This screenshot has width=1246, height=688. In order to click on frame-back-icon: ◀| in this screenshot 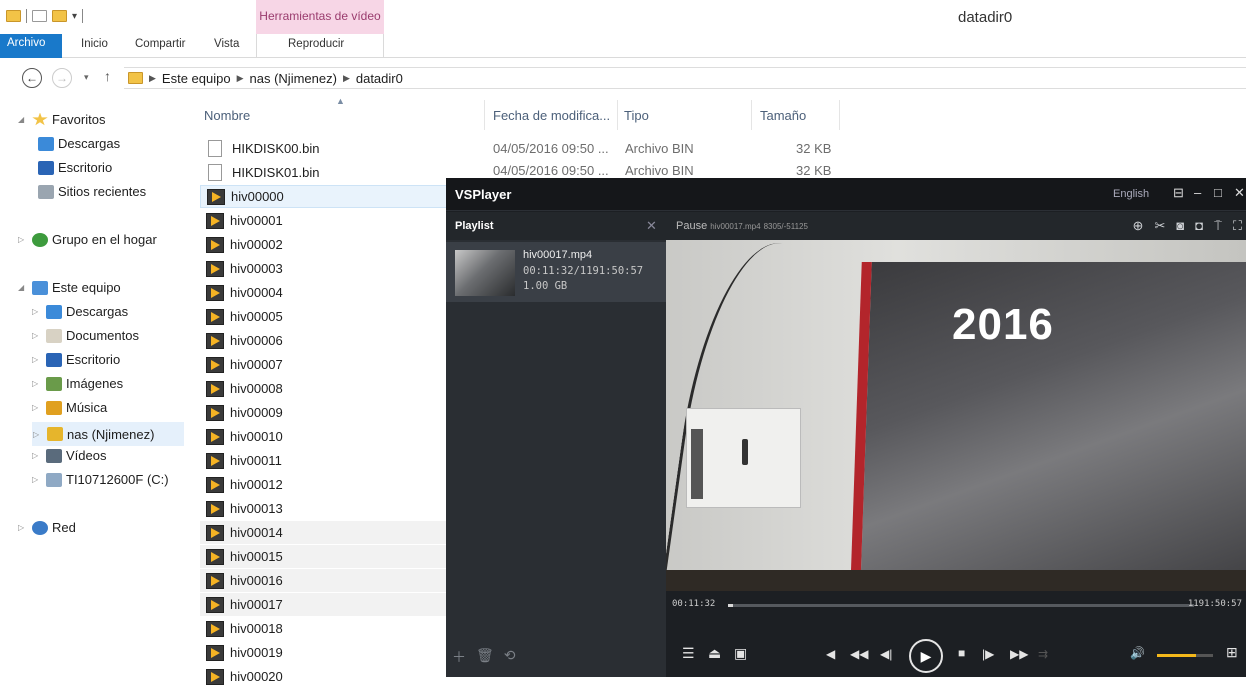, I will do `click(886, 654)`.